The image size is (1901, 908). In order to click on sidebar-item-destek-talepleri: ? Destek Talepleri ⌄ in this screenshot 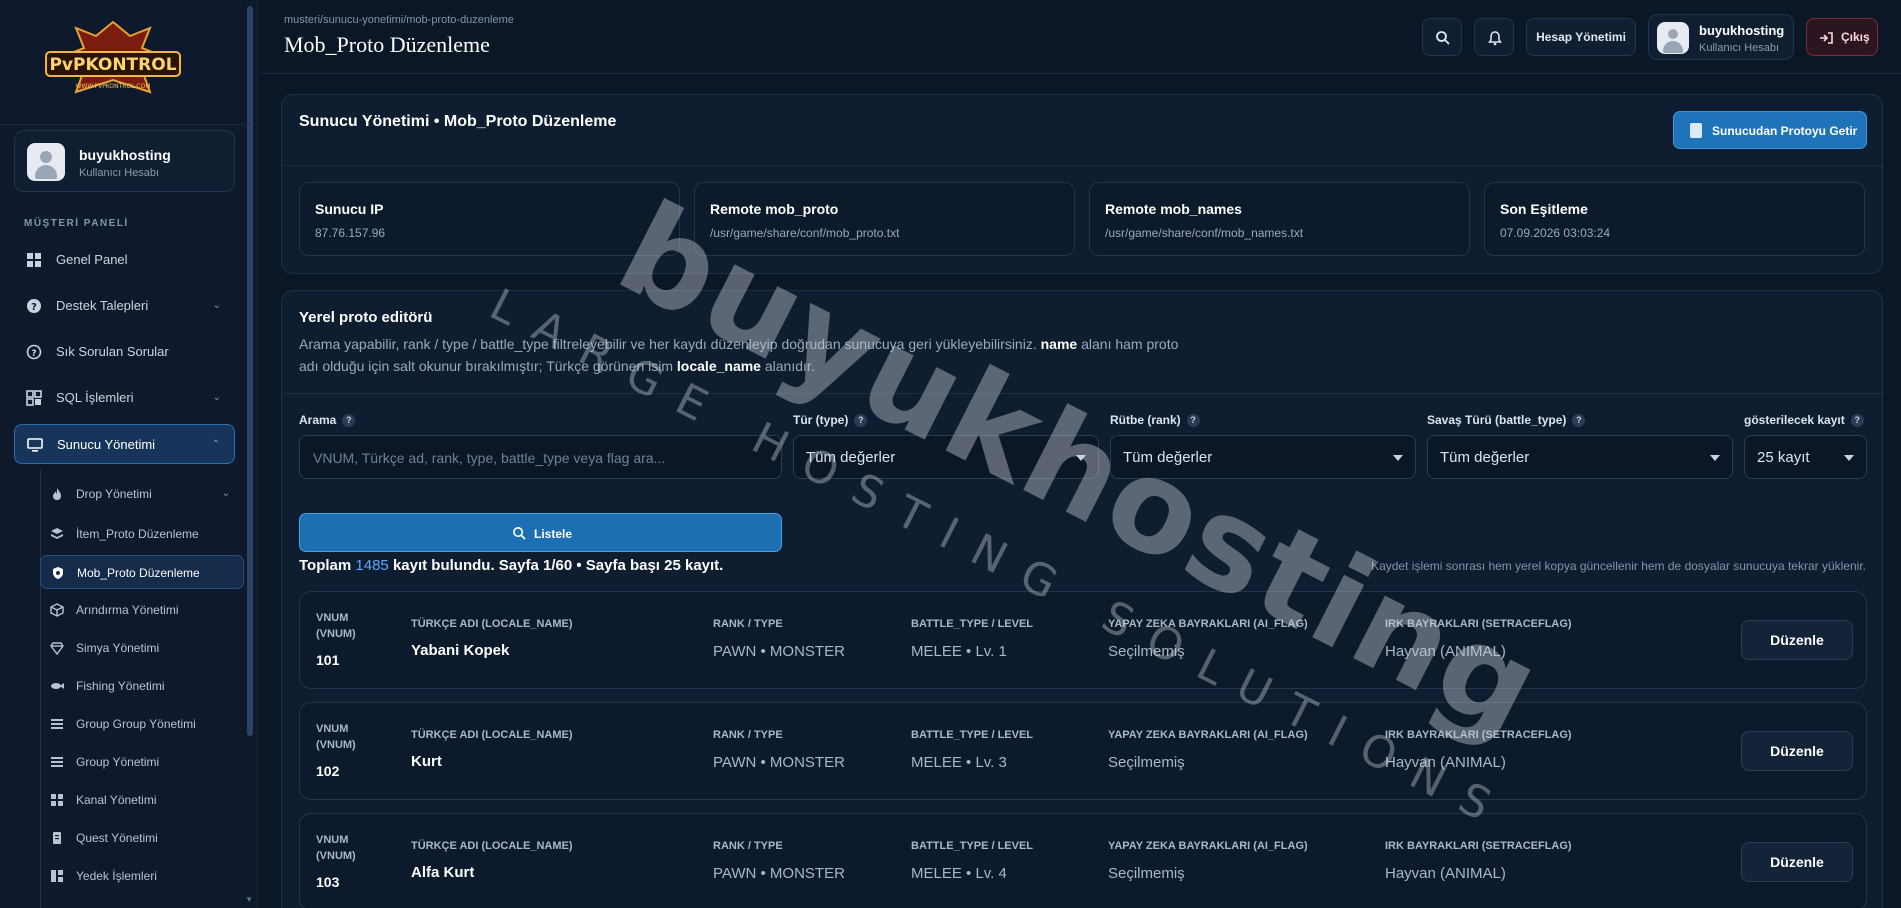, I will do `click(124, 306)`.